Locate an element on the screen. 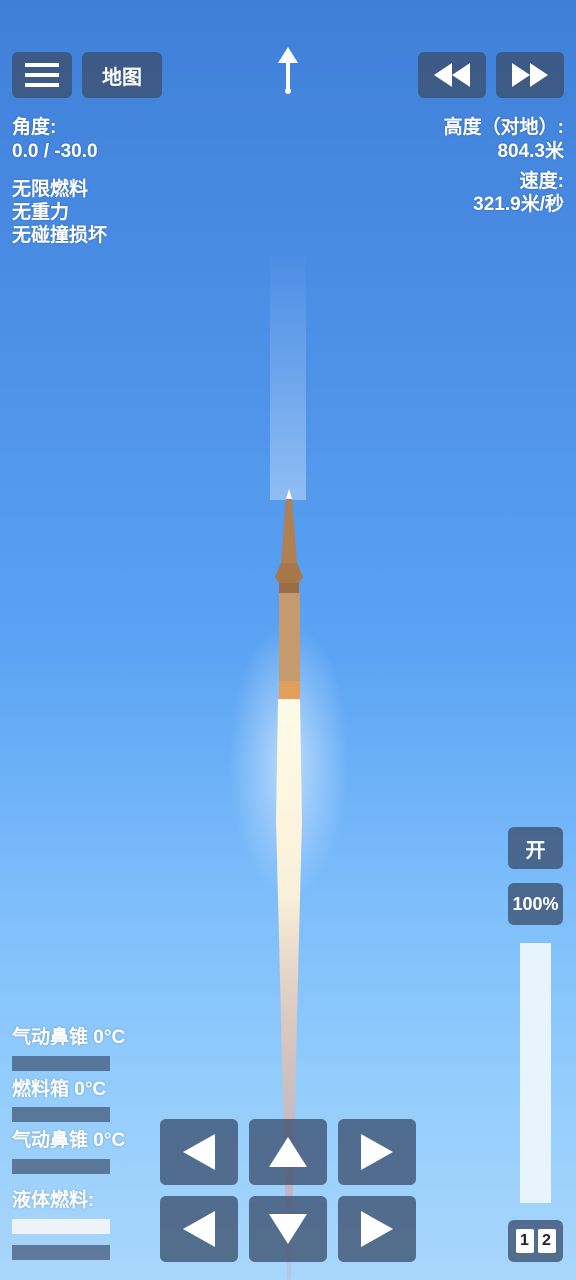 Image resolution: width=576 pixels, height=1280 pixels. part-nosecone-2-bar is located at coordinates (61, 1166).